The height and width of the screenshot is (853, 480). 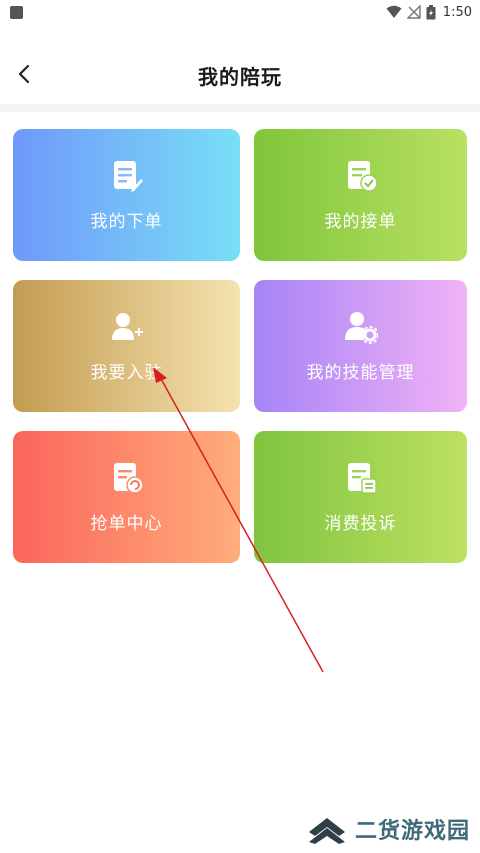 I want to click on my-accepted-orders-card: 我的接单, so click(x=360, y=195).